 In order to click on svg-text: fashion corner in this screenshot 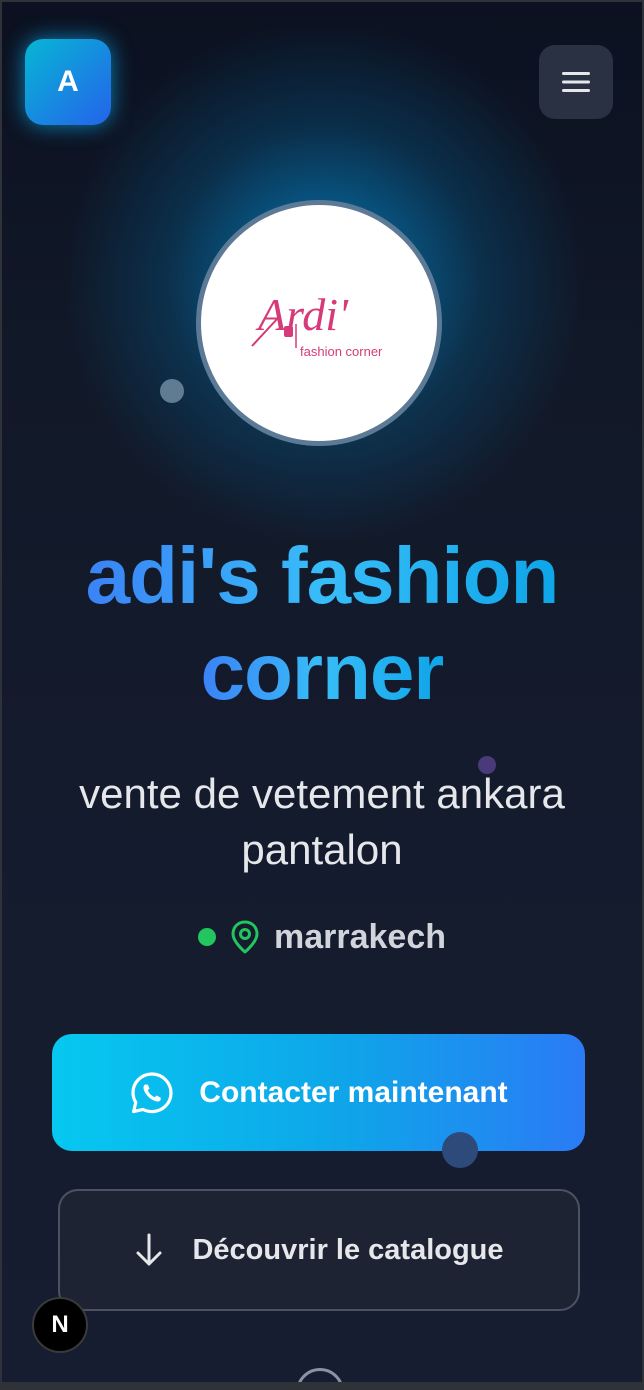, I will do `click(341, 351)`.